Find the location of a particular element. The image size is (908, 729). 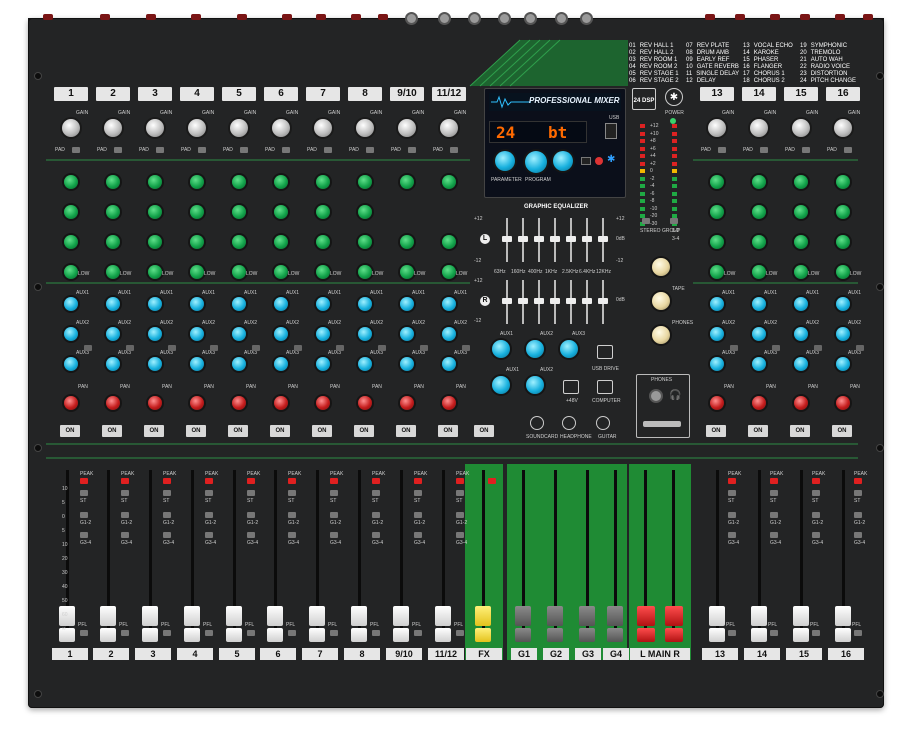

master-level-knob is located at coordinates (661, 335).